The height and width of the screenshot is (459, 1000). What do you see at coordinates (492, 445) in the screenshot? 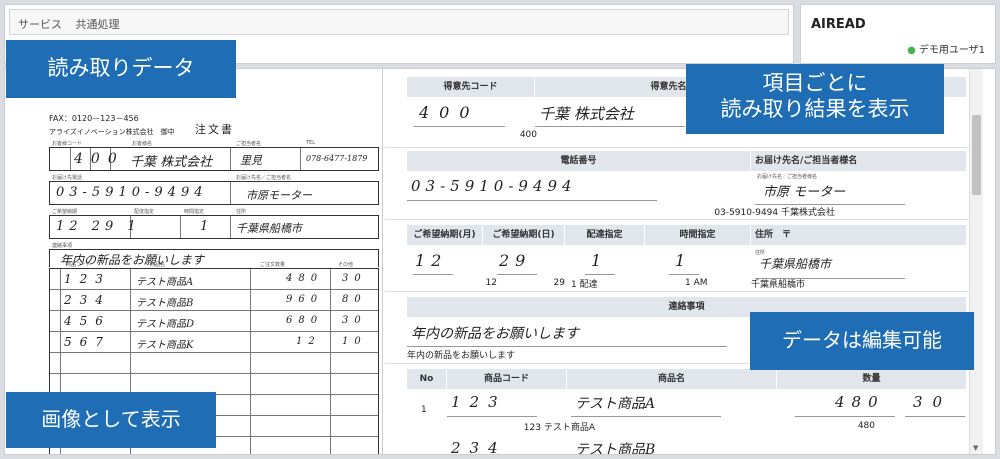
I see `hw-row2-code: 234` at bounding box center [492, 445].